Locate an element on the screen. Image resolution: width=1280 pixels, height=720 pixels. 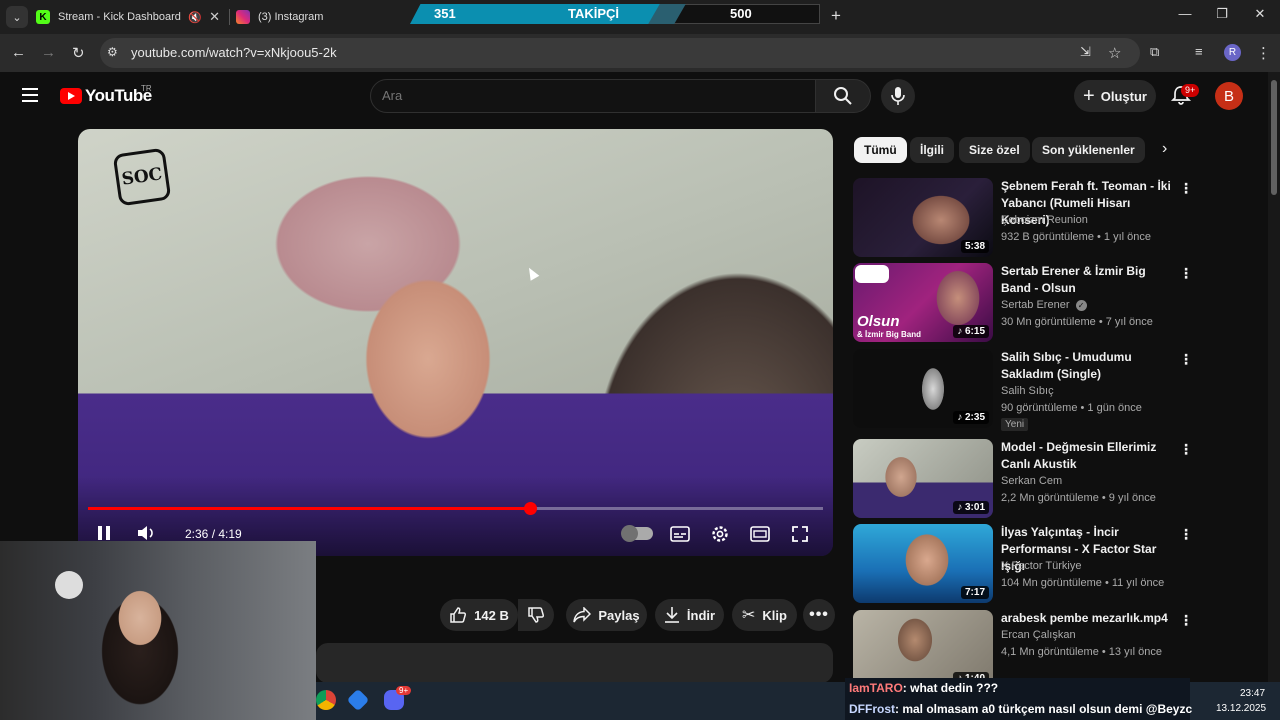
app-icon is located at coordinates (358, 700).